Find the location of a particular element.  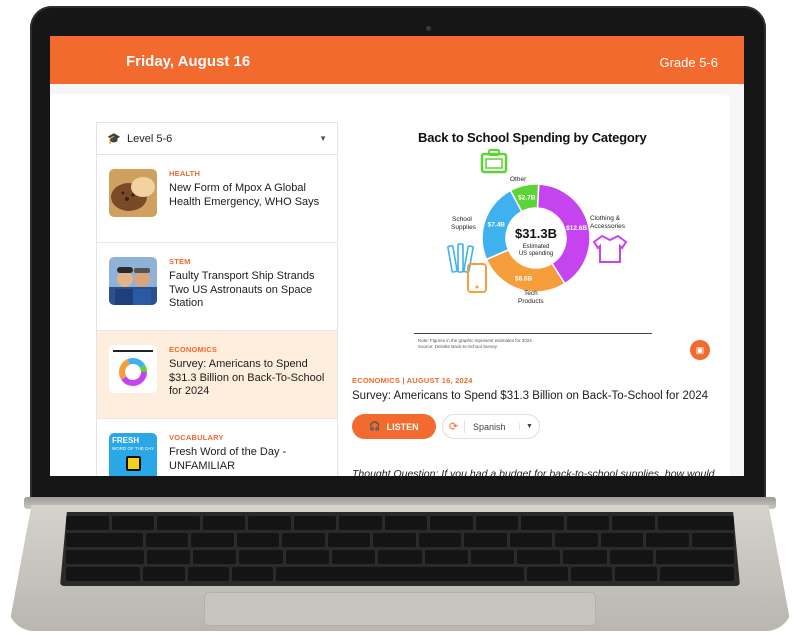

label-other: Other is located at coordinates (518, 179).